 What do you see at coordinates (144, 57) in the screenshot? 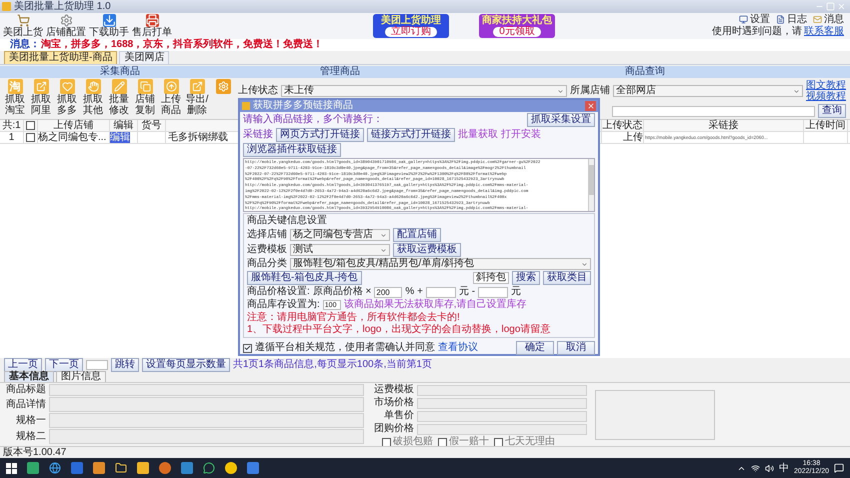
I see `tab: 美团网店` at bounding box center [144, 57].